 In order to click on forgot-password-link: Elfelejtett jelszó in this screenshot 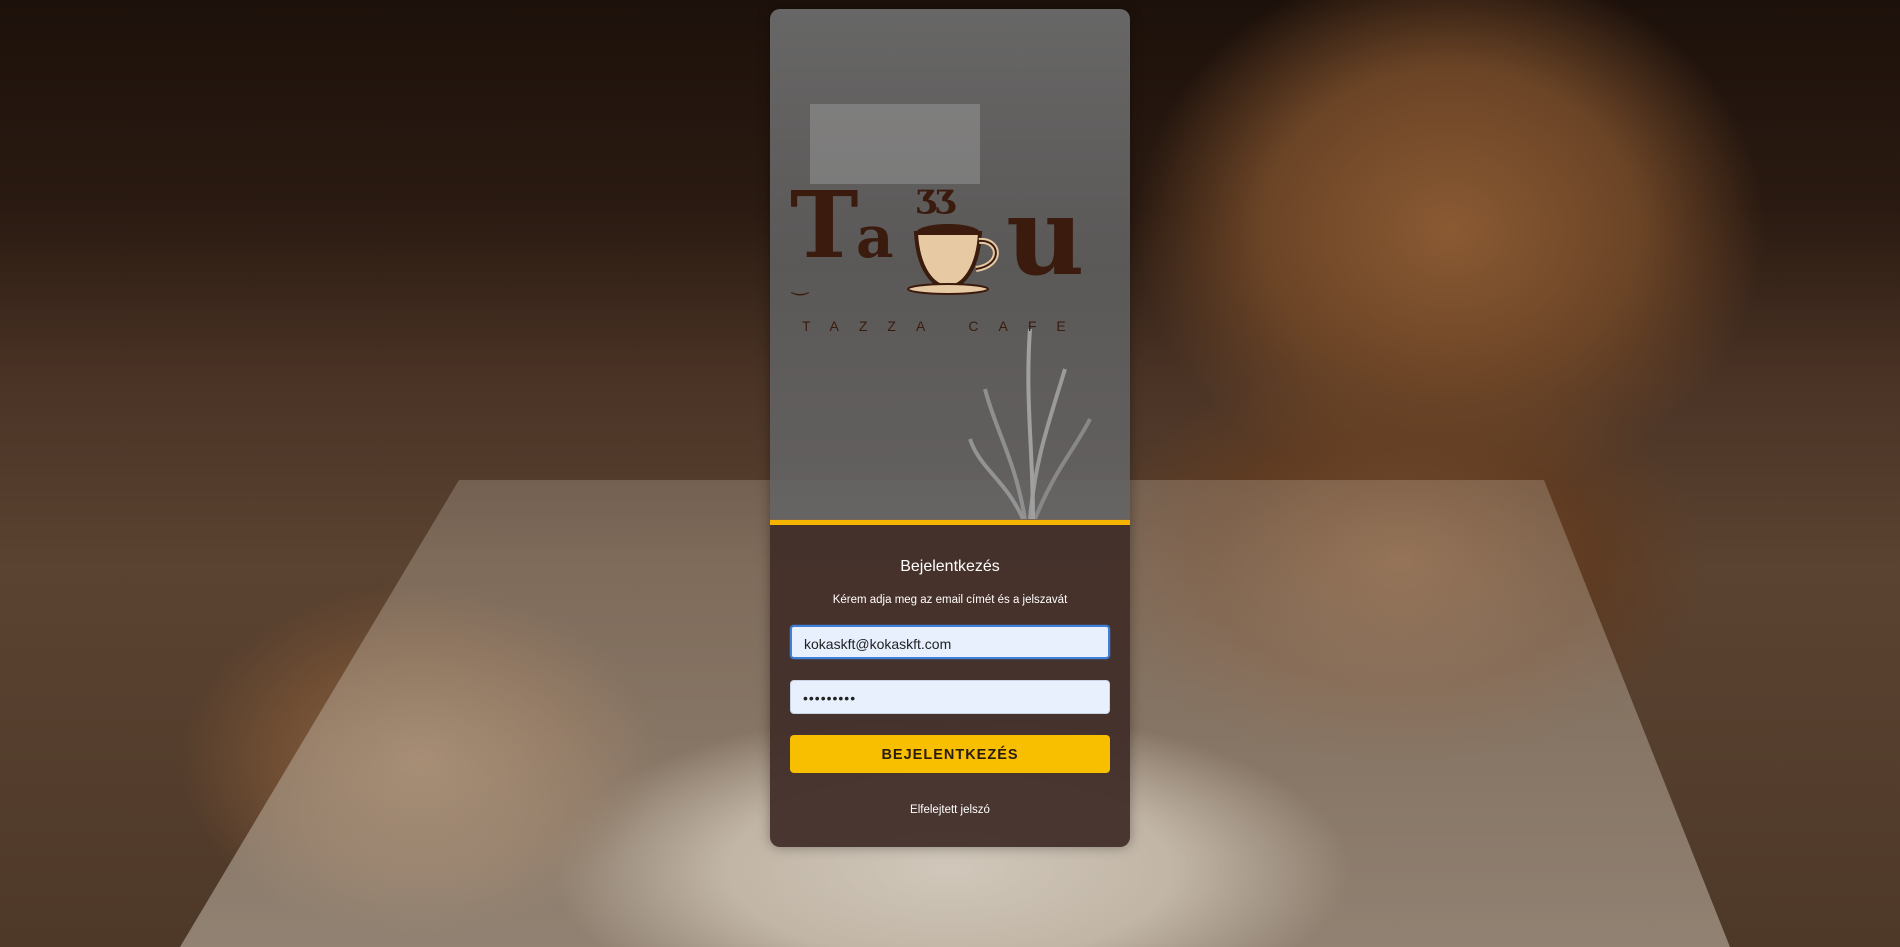, I will do `click(950, 810)`.